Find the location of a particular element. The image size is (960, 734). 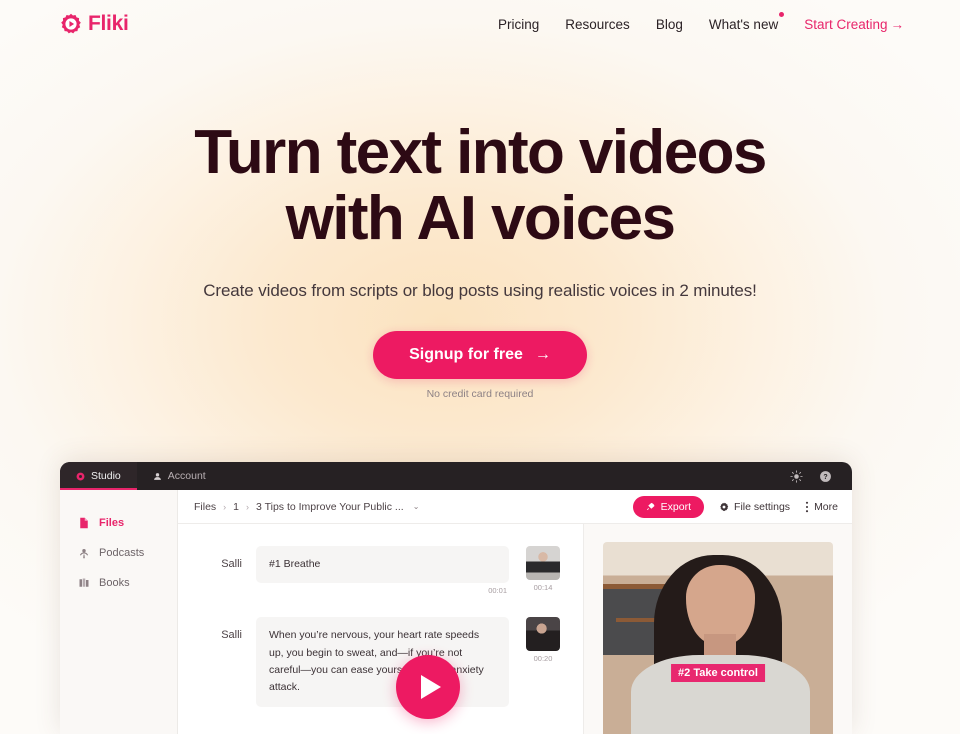

sidebar-item-files: Files is located at coordinates (118, 523).